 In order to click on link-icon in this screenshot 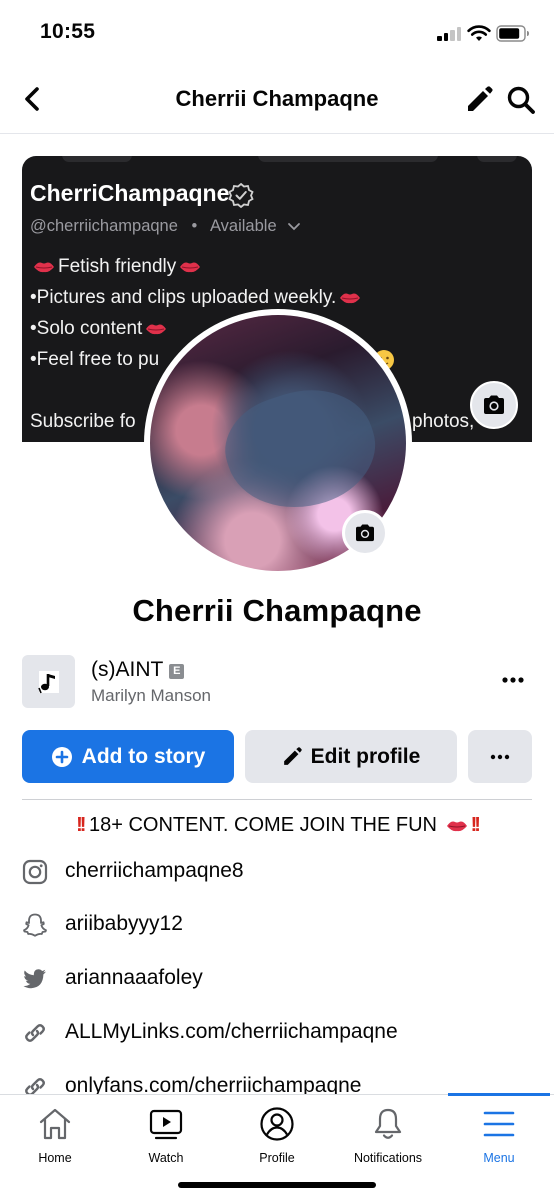, I will do `click(35, 1033)`.